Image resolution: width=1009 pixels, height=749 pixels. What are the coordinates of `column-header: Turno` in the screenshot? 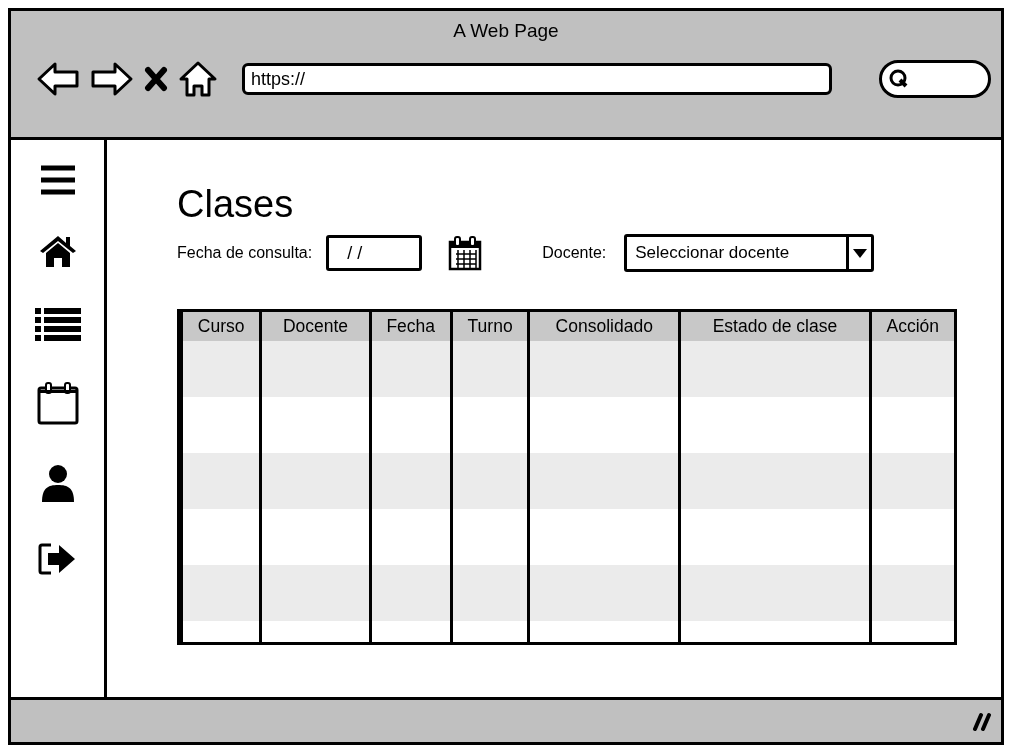 It's located at (490, 326).